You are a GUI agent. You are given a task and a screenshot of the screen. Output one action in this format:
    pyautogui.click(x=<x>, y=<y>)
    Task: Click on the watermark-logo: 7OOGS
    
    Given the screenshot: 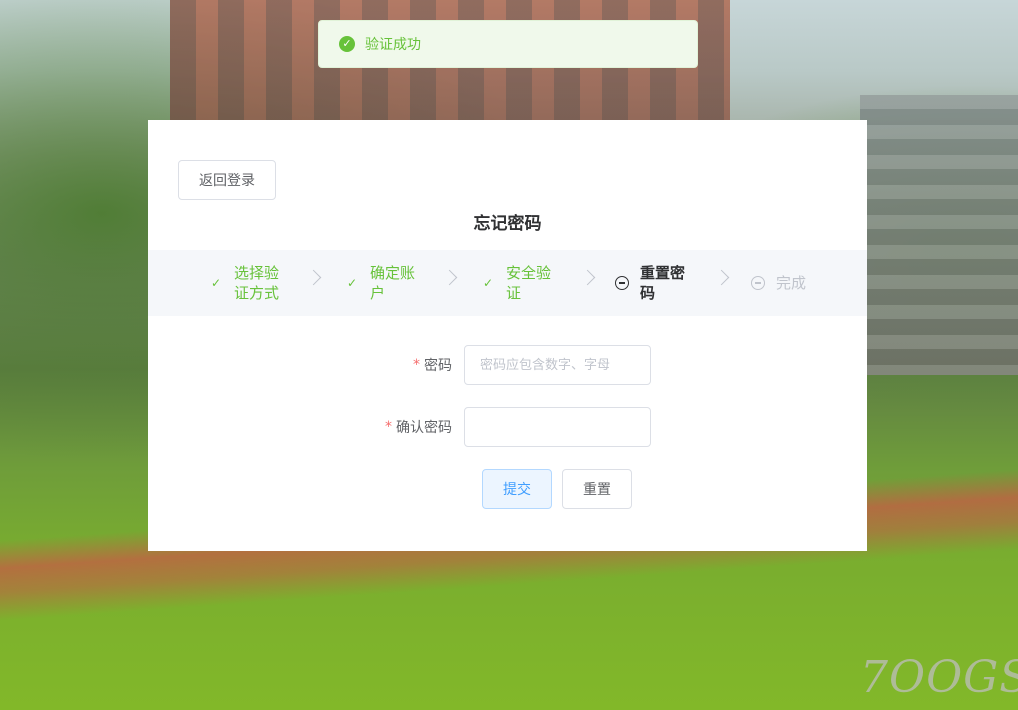 What is the action you would take?
    pyautogui.click(x=939, y=677)
    